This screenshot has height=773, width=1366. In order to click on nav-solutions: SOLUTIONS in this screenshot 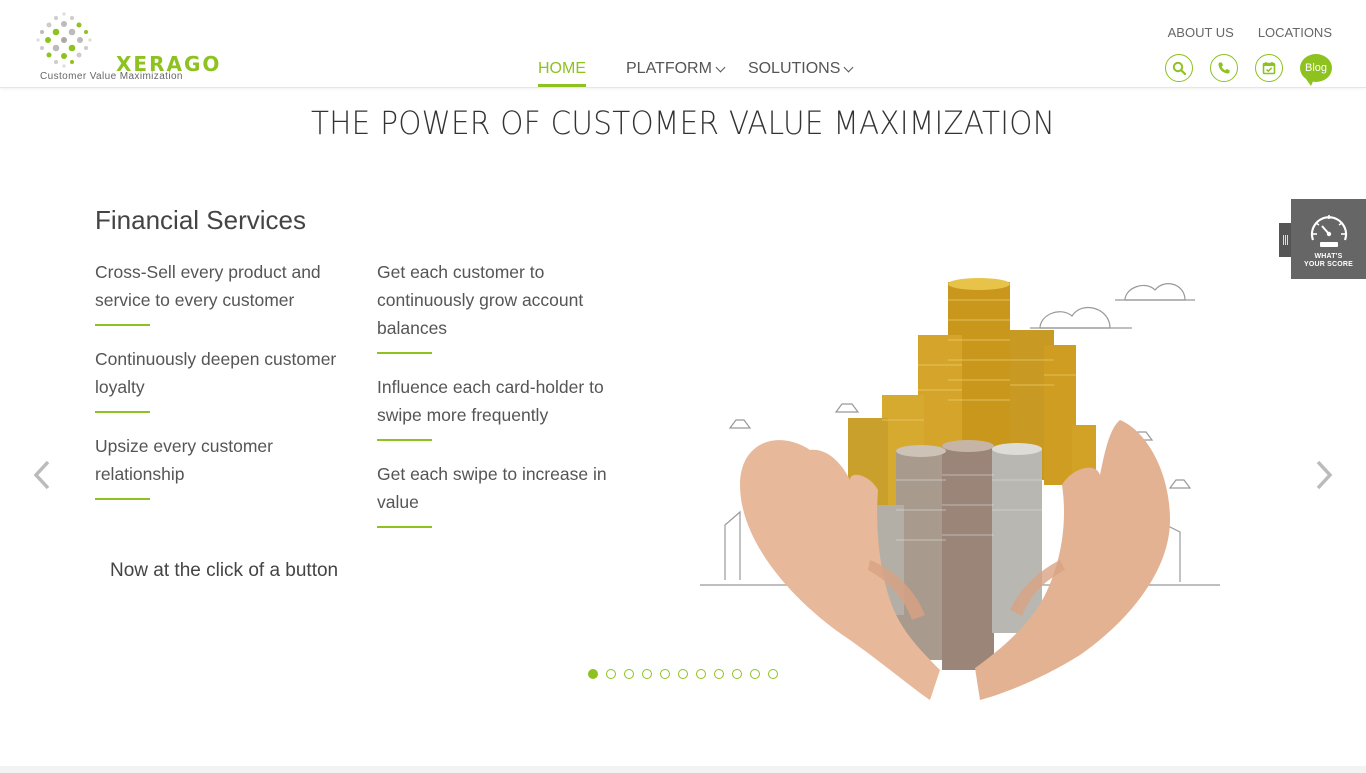, I will do `click(800, 73)`.